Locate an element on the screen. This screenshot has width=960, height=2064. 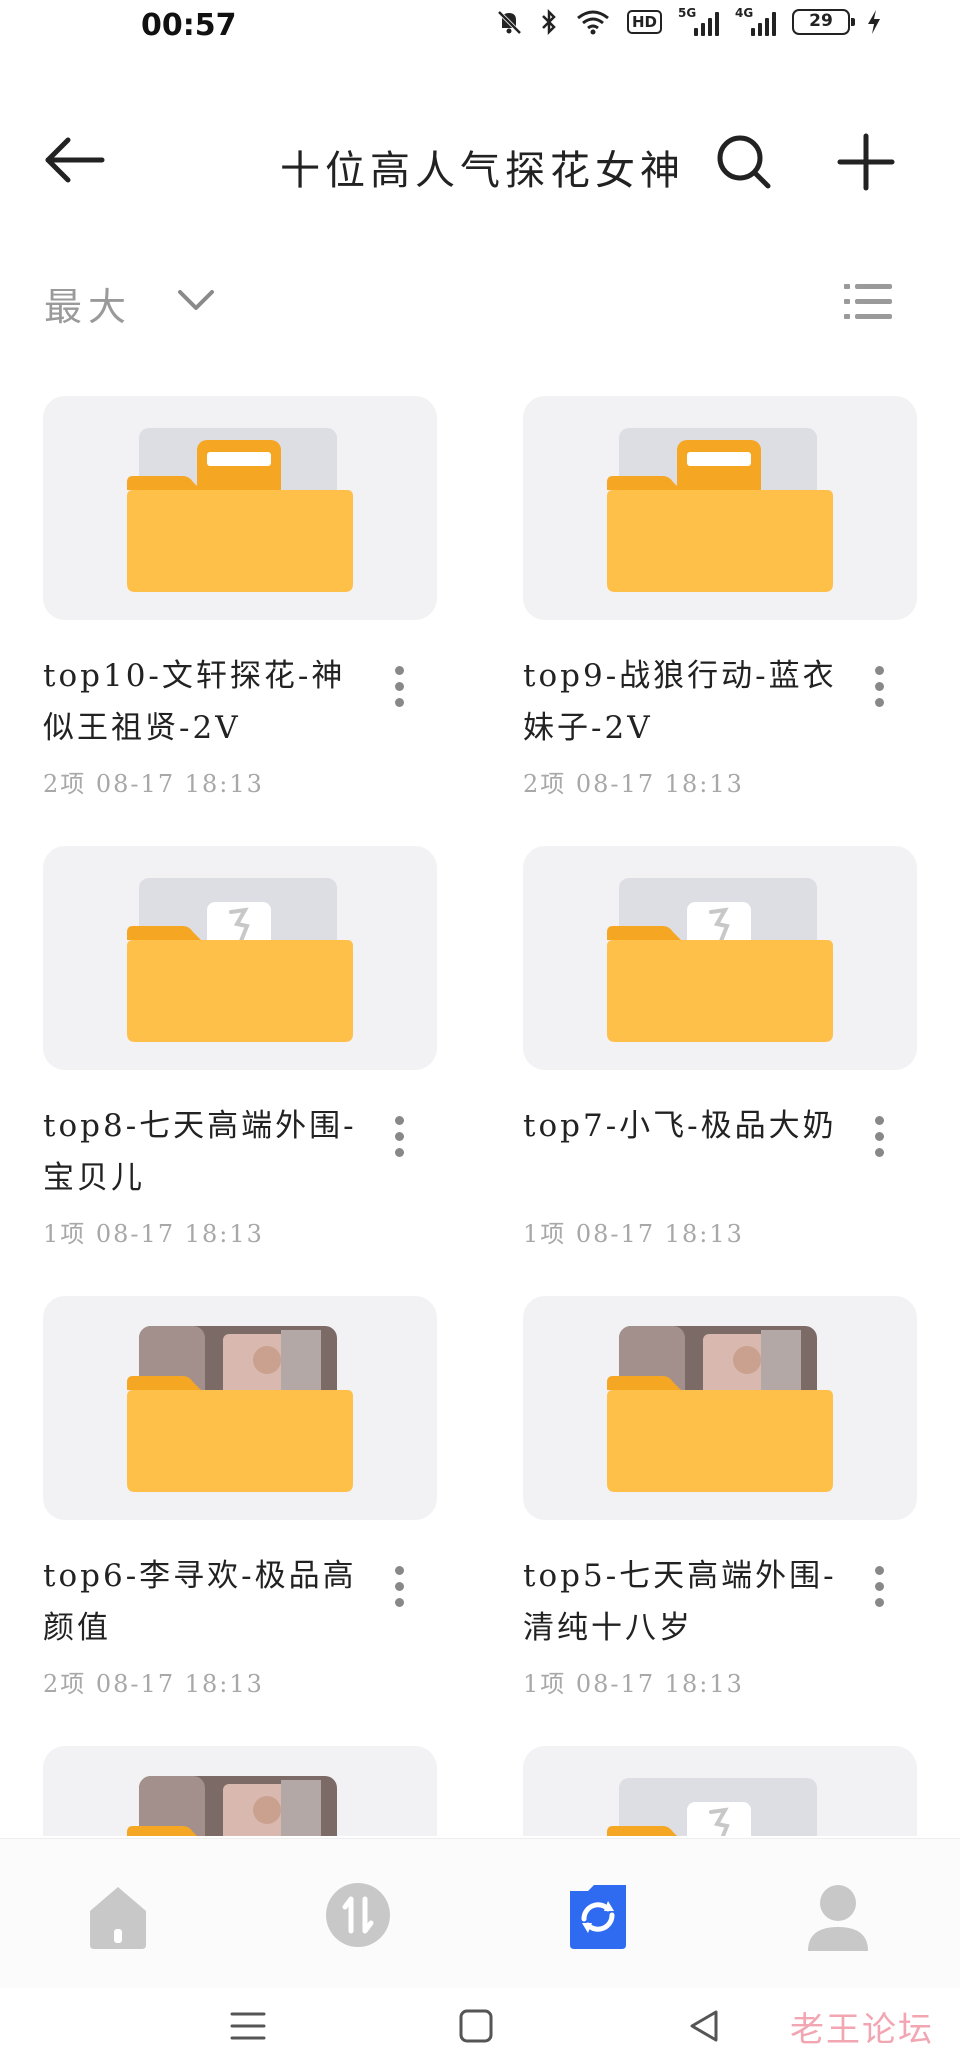
home-button-icon is located at coordinates (476, 2026).